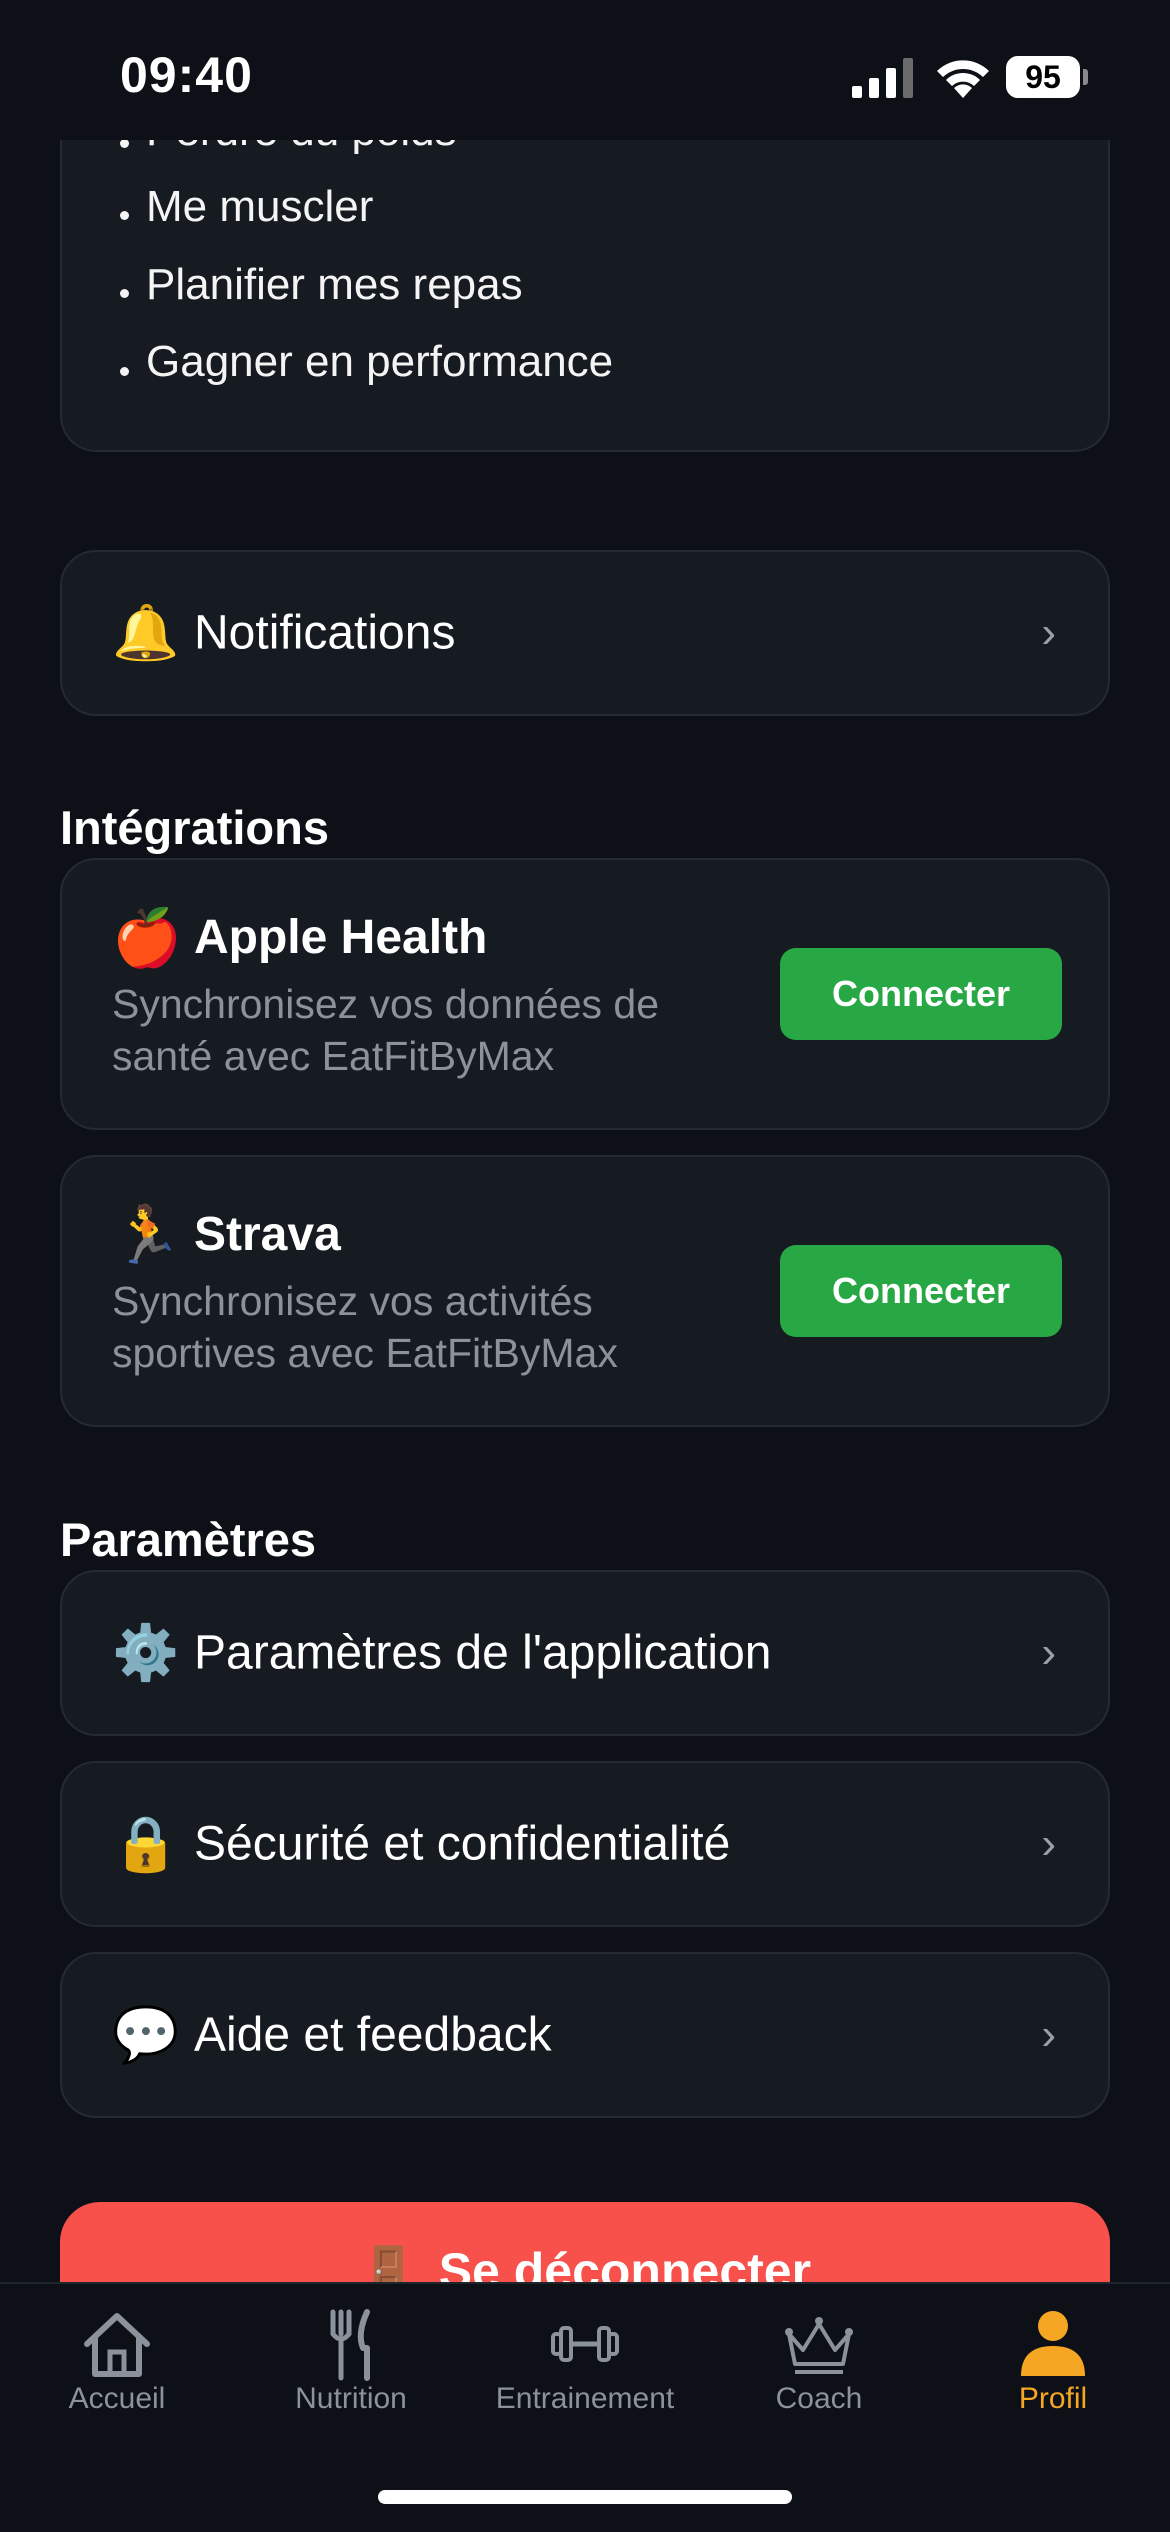 This screenshot has height=2532, width=1170. Describe the element at coordinates (260, 206) in the screenshot. I see `goal-item: Me muscler` at that location.